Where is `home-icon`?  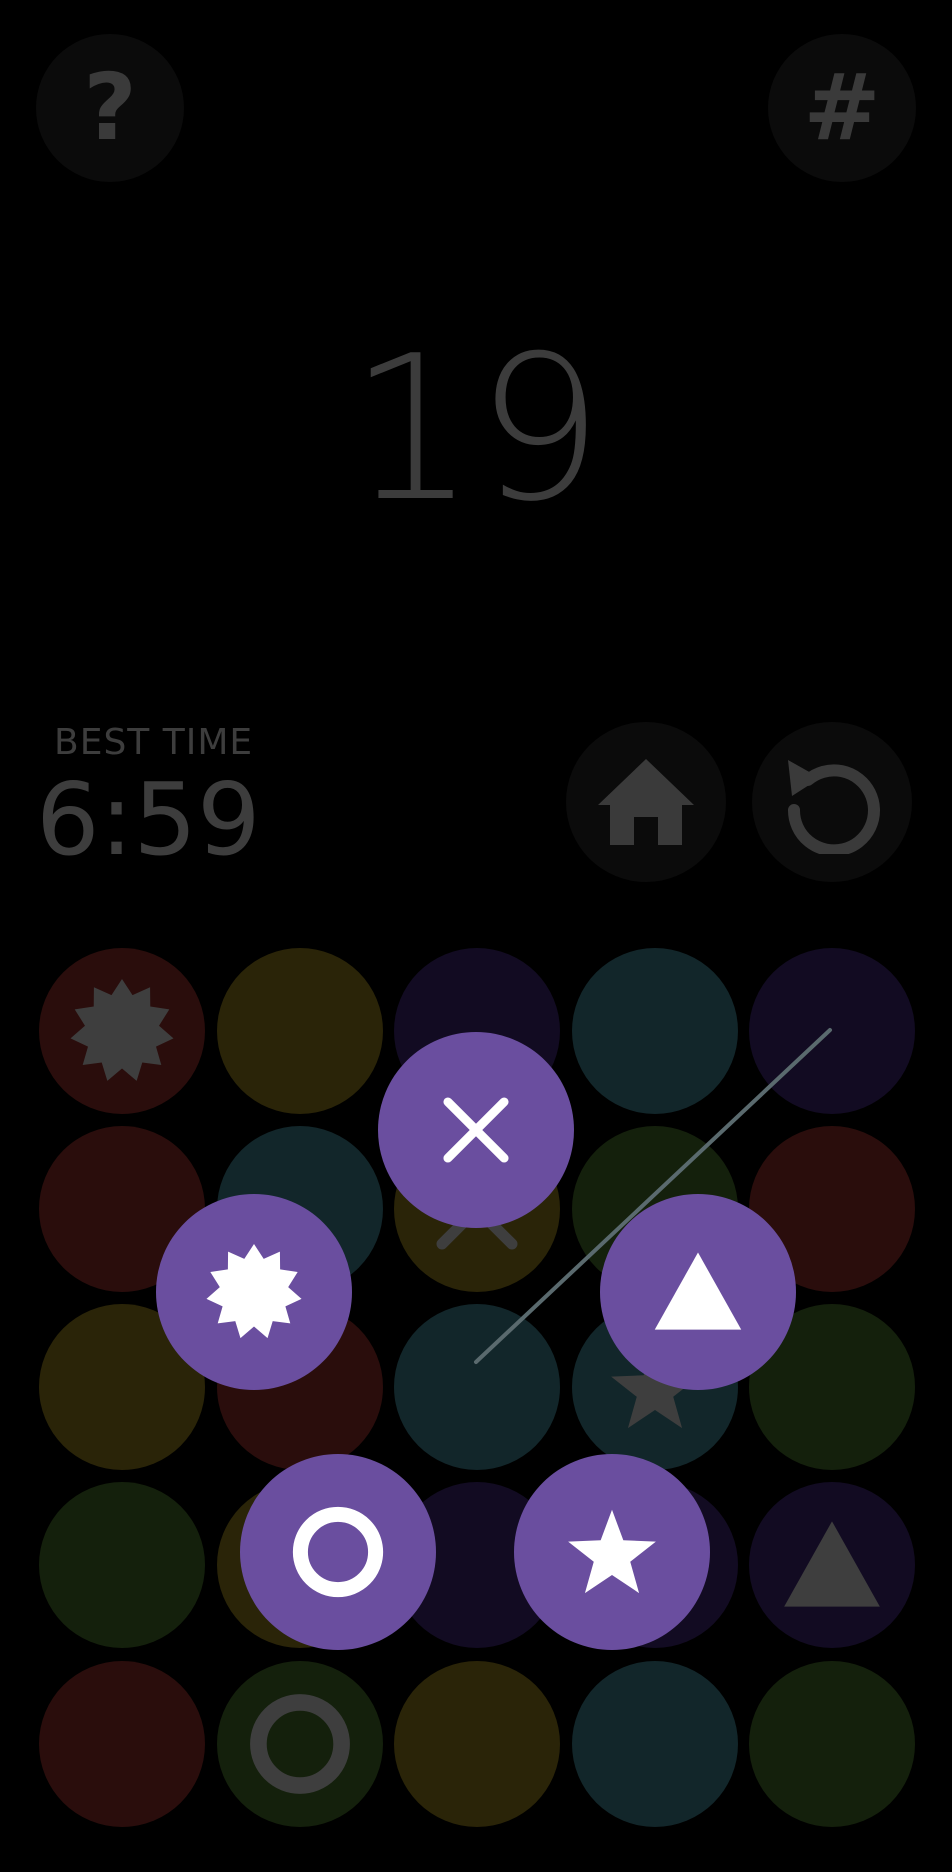
home-icon is located at coordinates (646, 802).